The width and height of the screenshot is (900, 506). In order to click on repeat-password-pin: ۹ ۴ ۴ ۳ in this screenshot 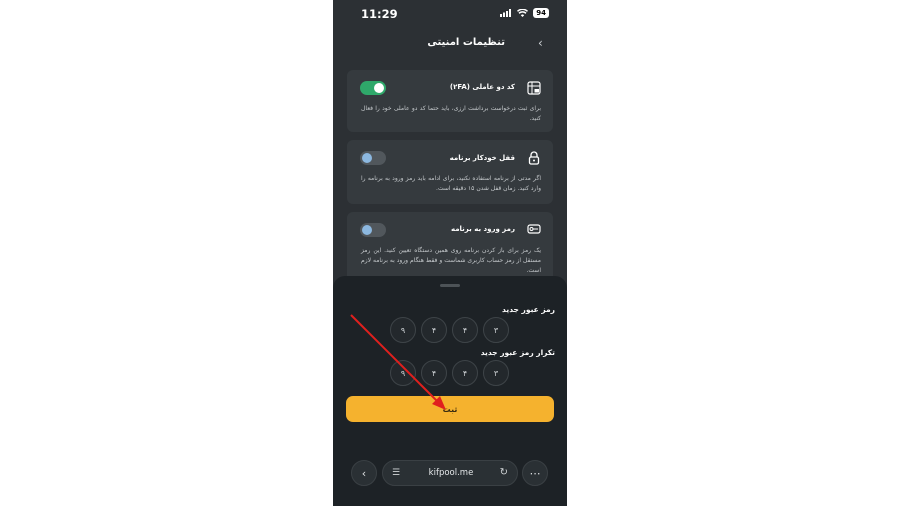, I will do `click(449, 373)`.